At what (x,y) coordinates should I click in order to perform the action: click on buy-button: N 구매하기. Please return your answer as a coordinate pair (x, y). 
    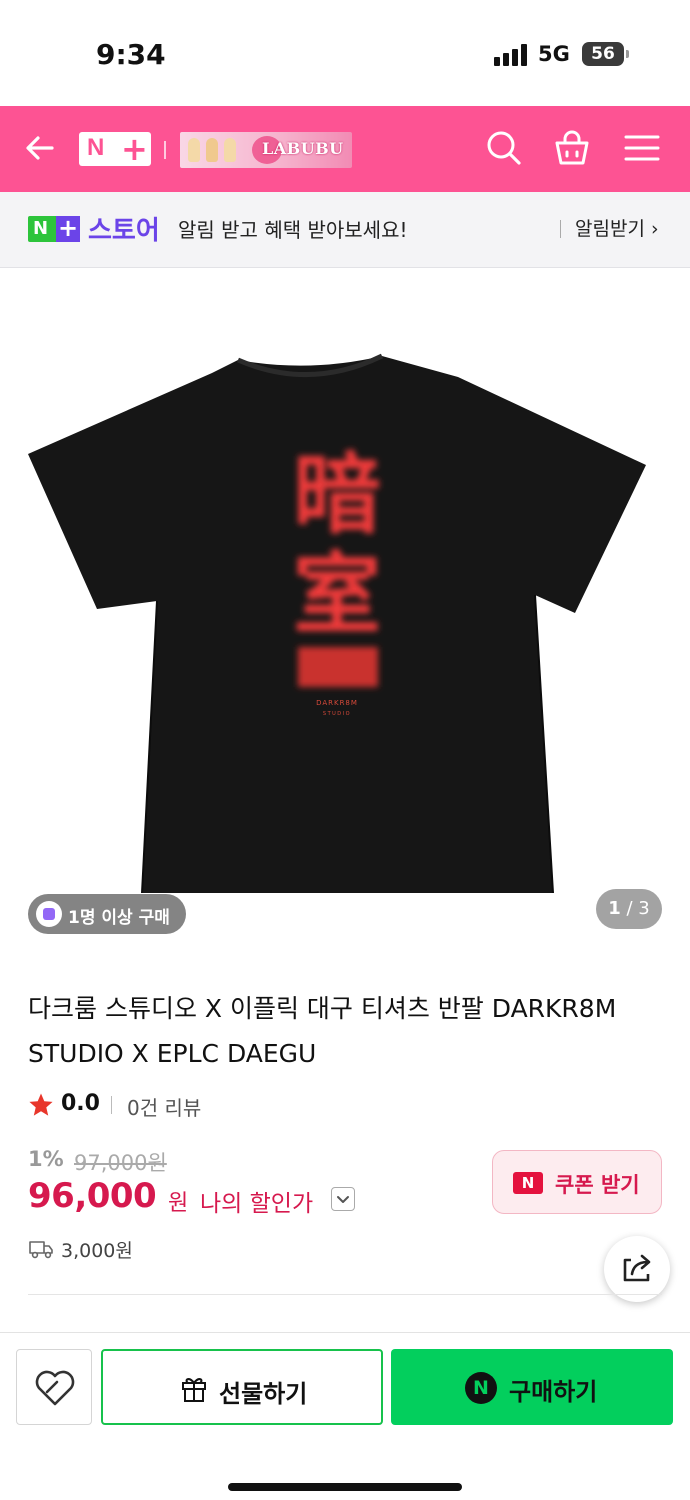
    Looking at the image, I should click on (532, 1387).